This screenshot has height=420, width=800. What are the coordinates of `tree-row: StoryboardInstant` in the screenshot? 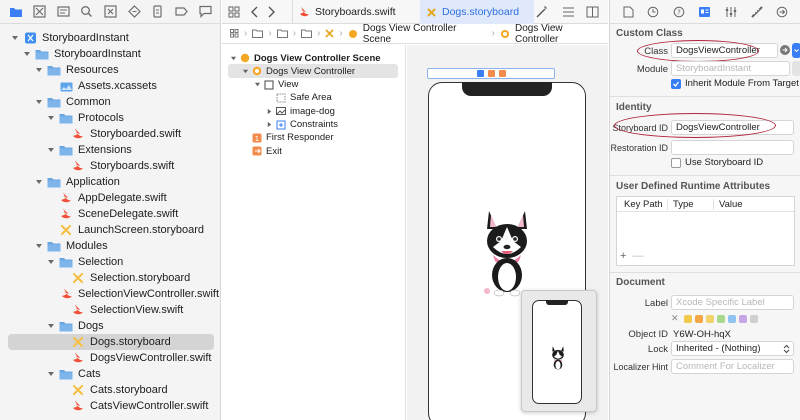 It's located at (111, 38).